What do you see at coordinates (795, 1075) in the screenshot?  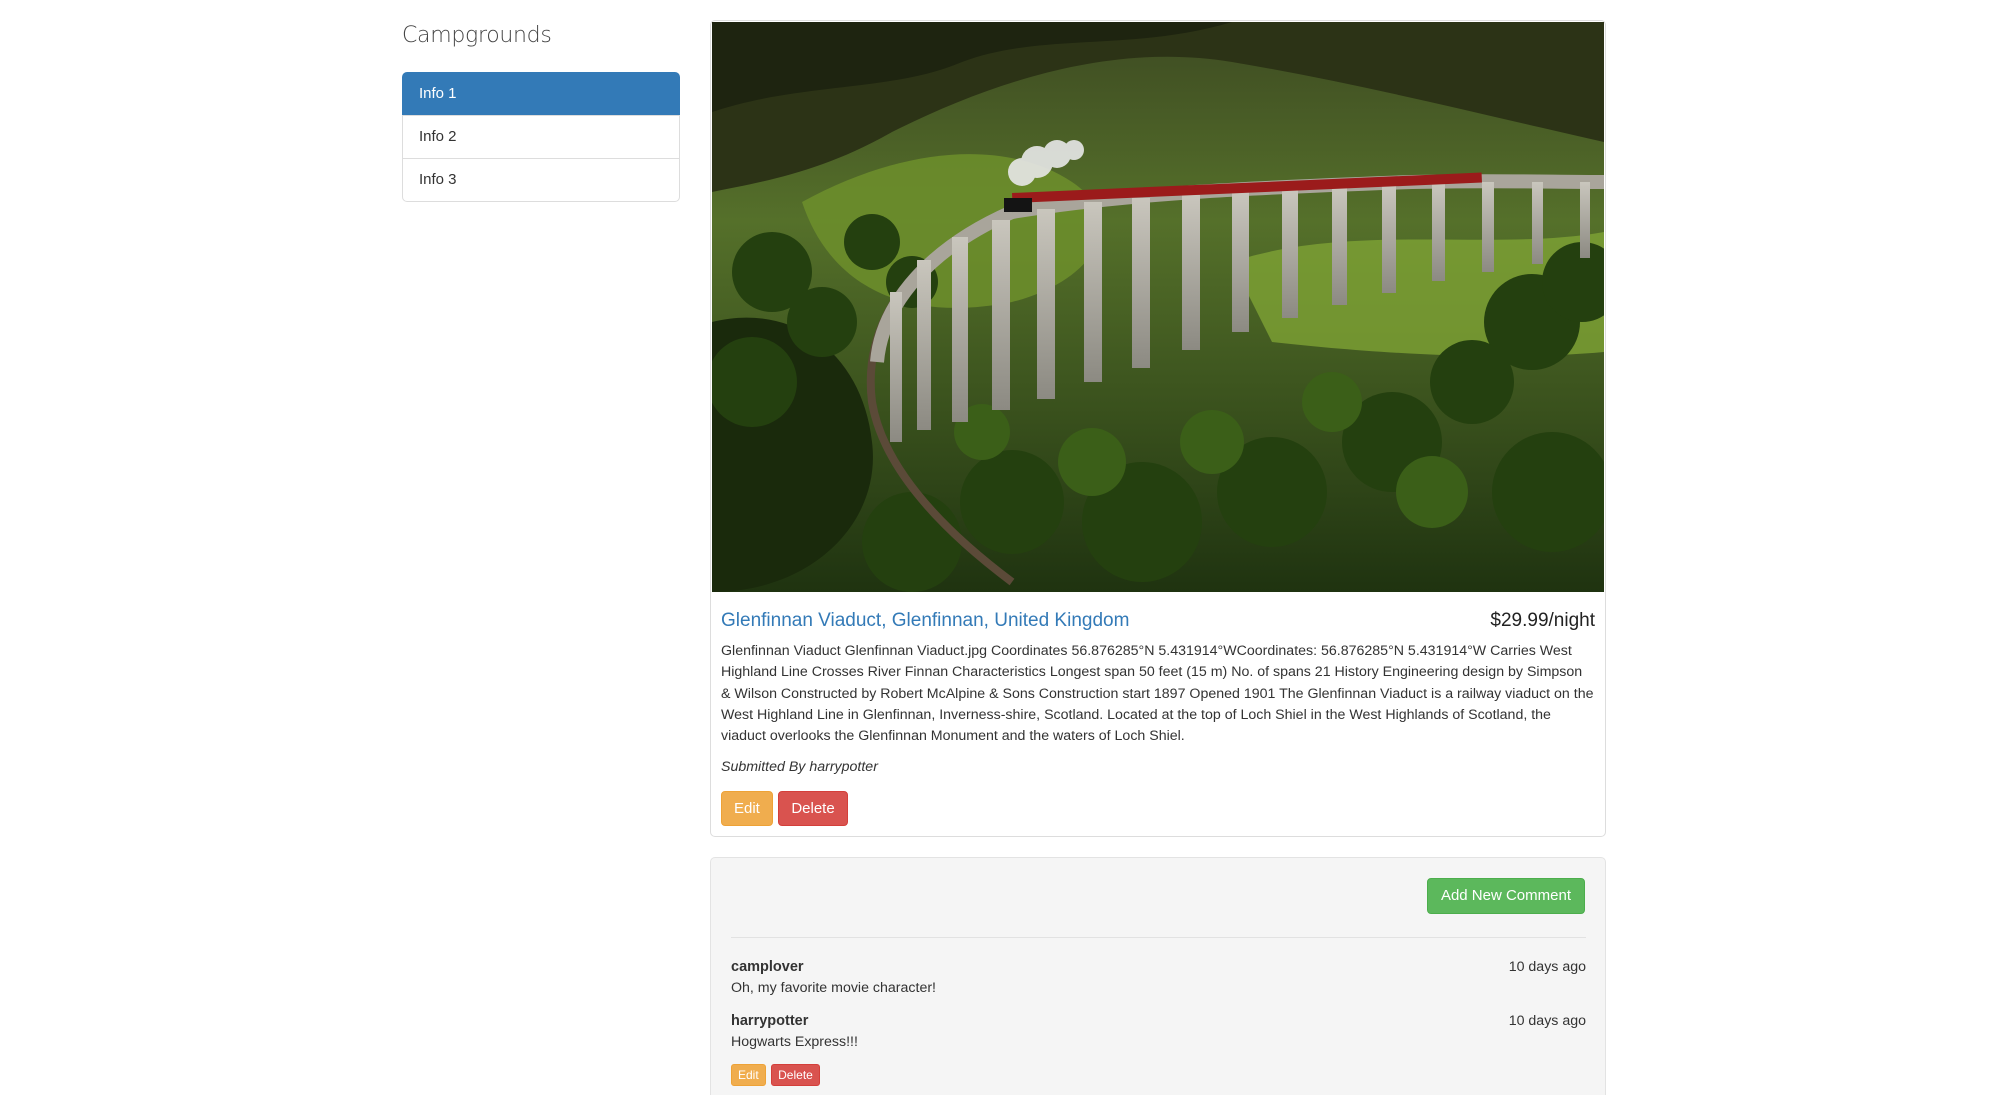 I see `delete-comment-button: Delete` at bounding box center [795, 1075].